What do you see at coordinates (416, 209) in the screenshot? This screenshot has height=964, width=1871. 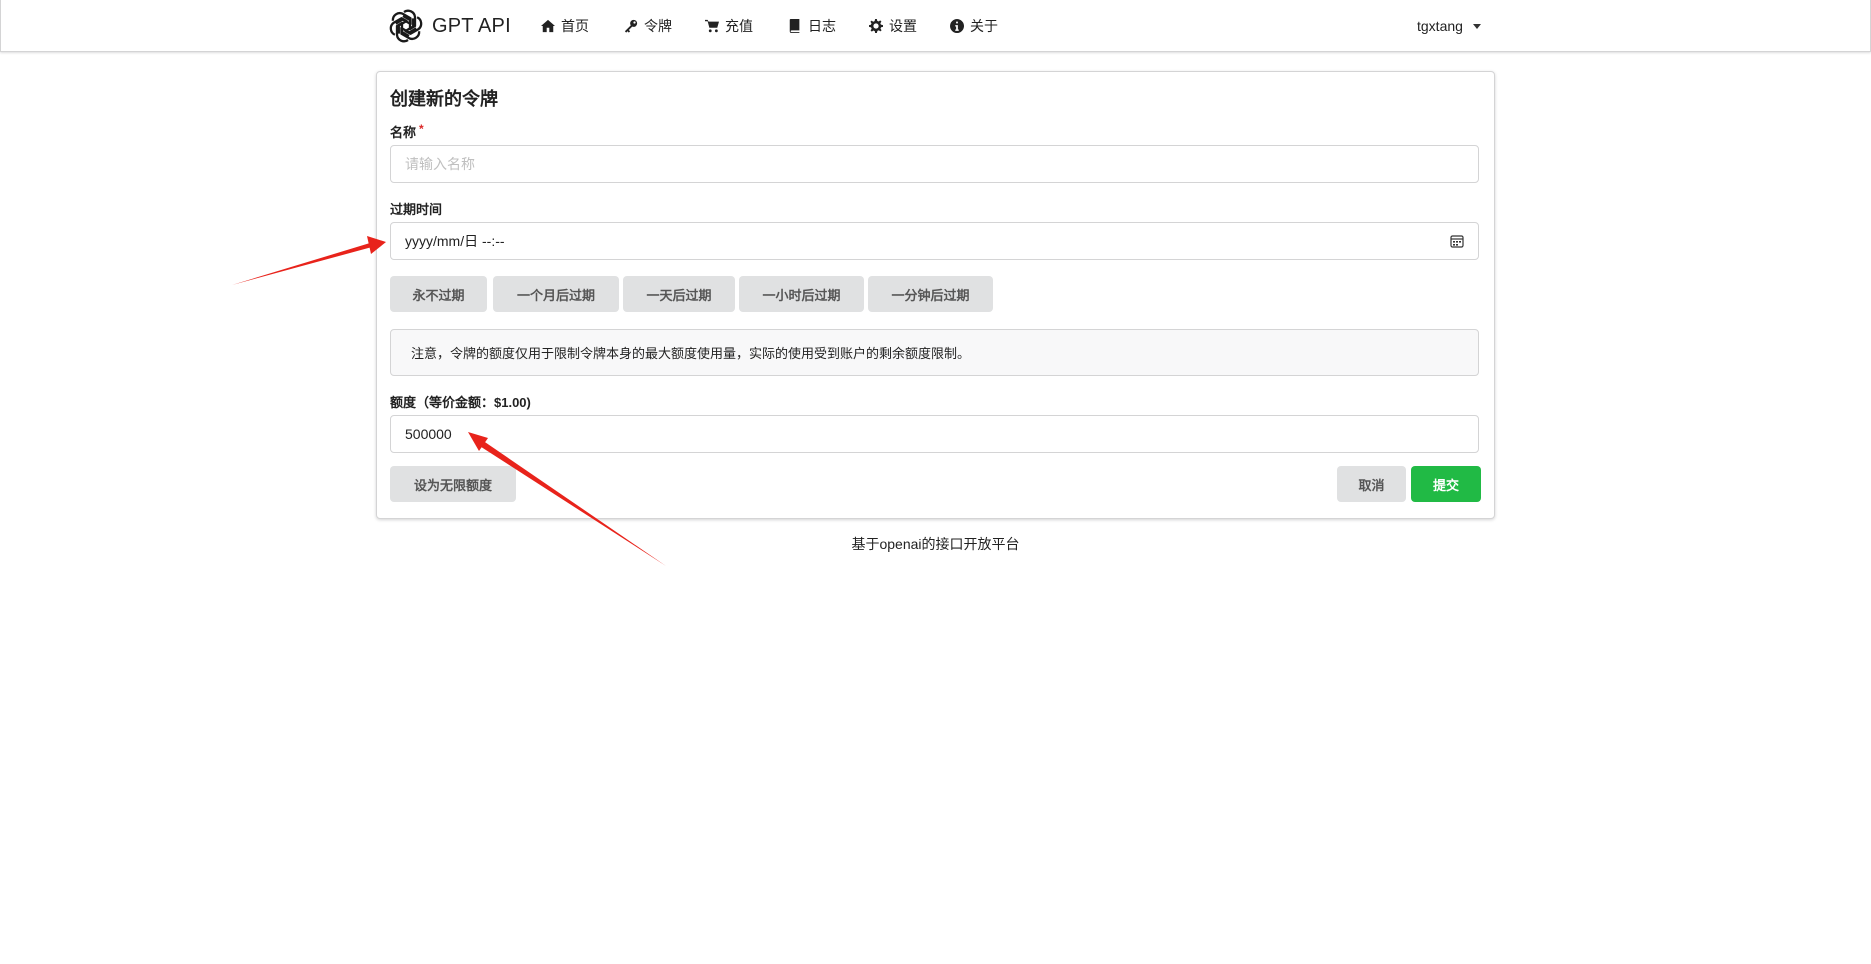 I see `expire-label: 过期时间` at bounding box center [416, 209].